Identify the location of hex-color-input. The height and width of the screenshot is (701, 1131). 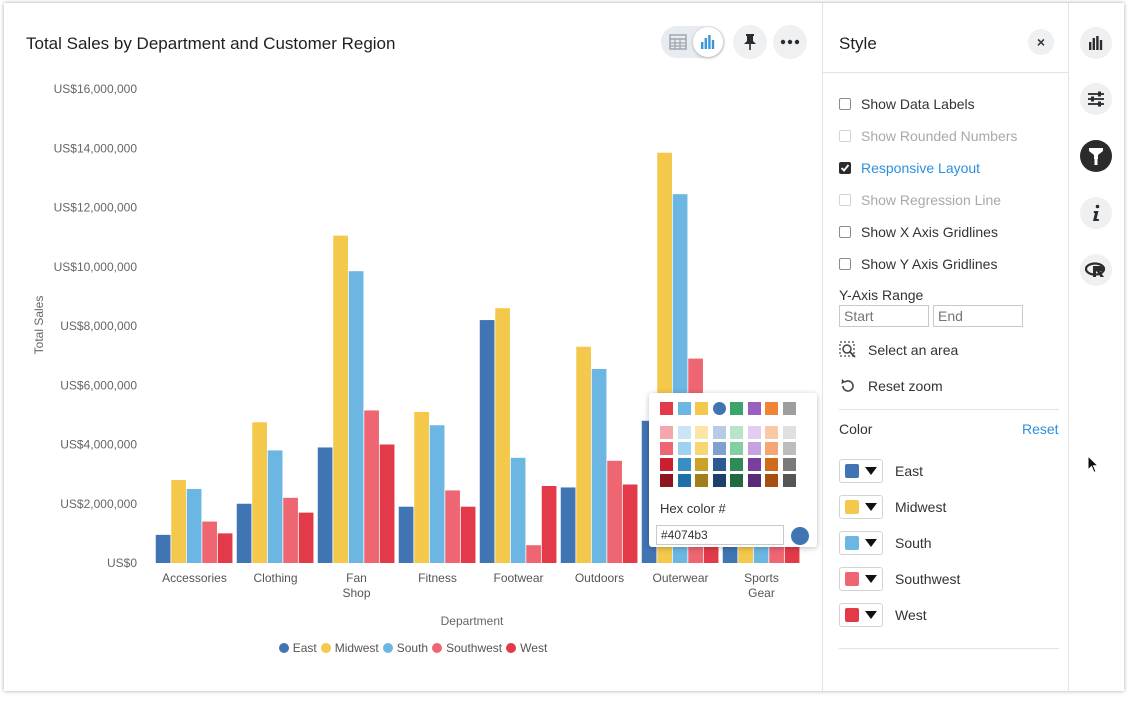
(720, 535).